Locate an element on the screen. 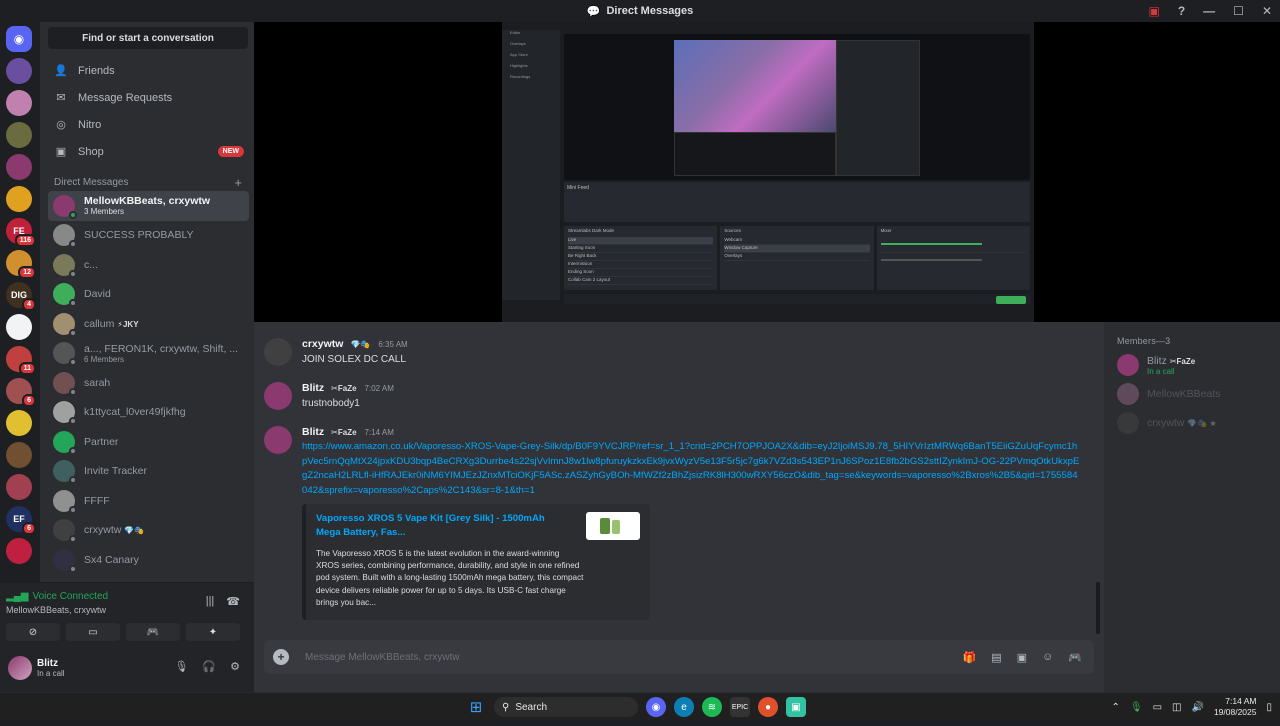 This screenshot has width=1280, height=726. find-conversation-button: Find or start a conversation is located at coordinates (148, 38).